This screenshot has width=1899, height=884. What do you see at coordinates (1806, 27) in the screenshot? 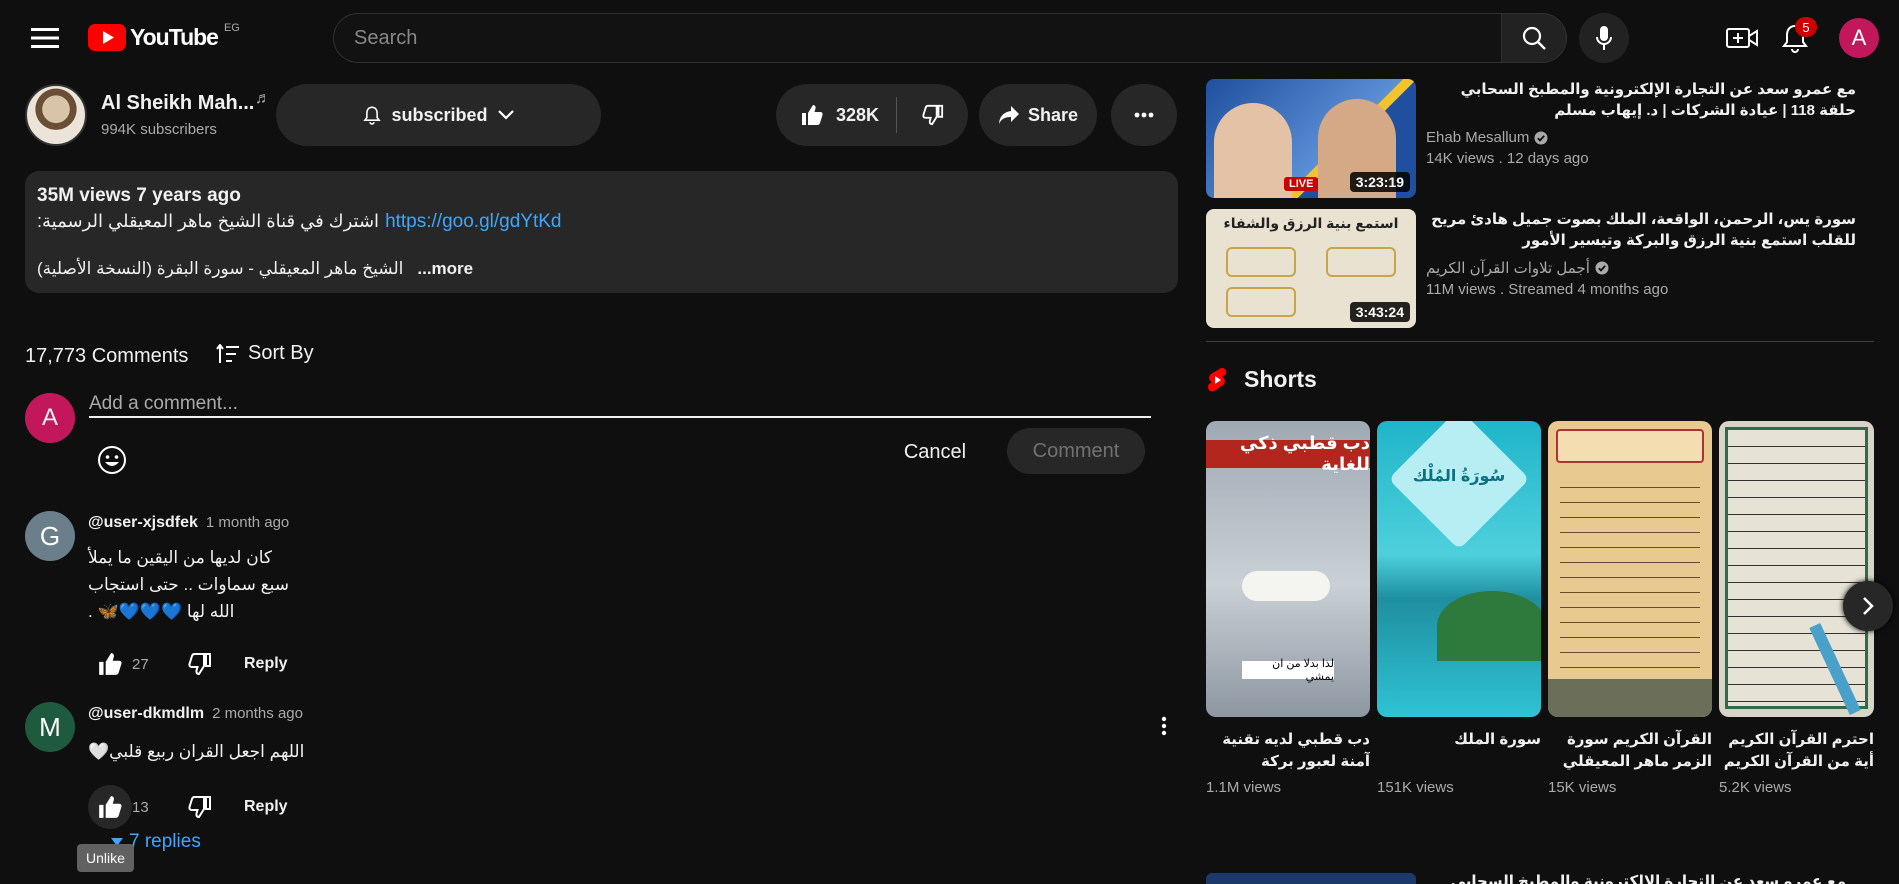
I see `notification-badge: 5` at bounding box center [1806, 27].